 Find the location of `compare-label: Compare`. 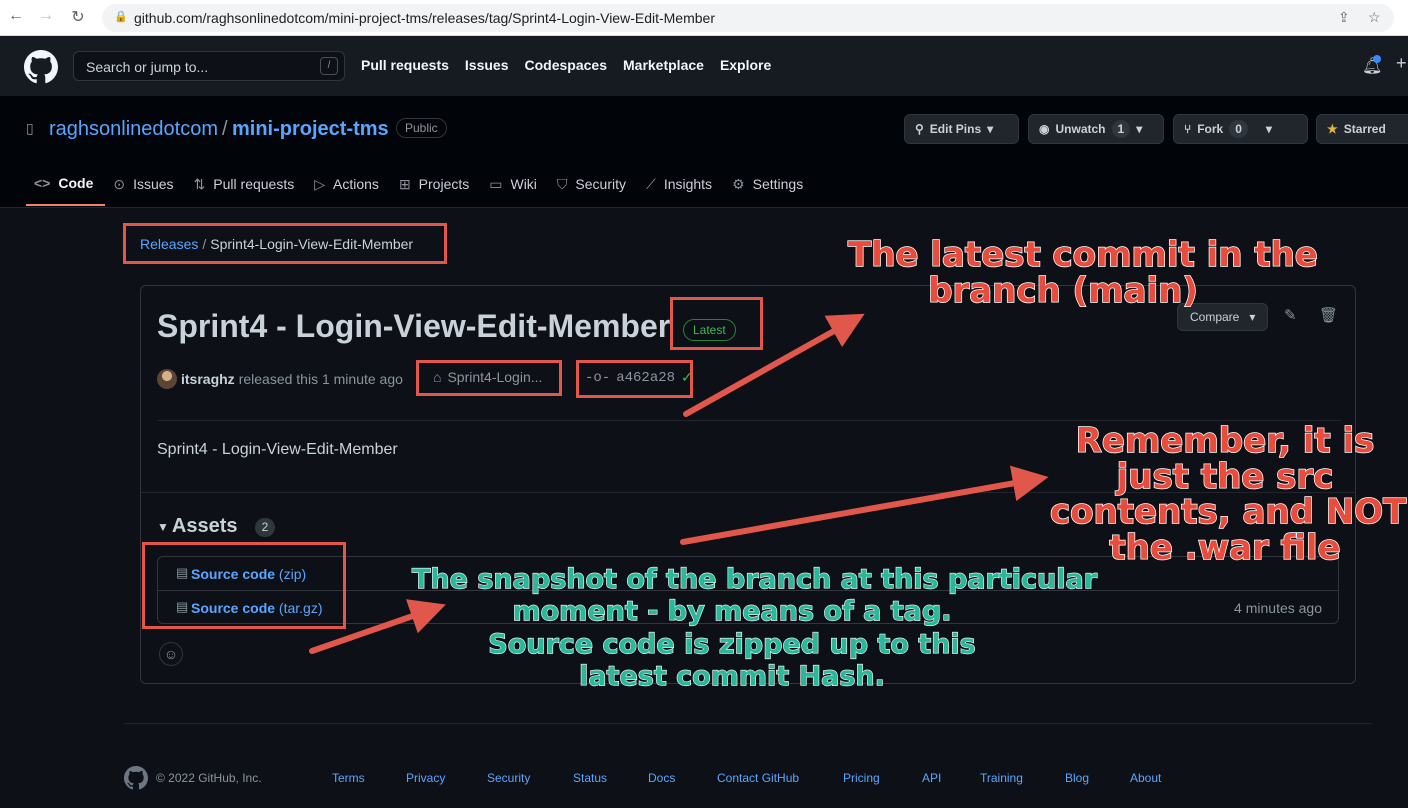

compare-label: Compare is located at coordinates (1215, 317).